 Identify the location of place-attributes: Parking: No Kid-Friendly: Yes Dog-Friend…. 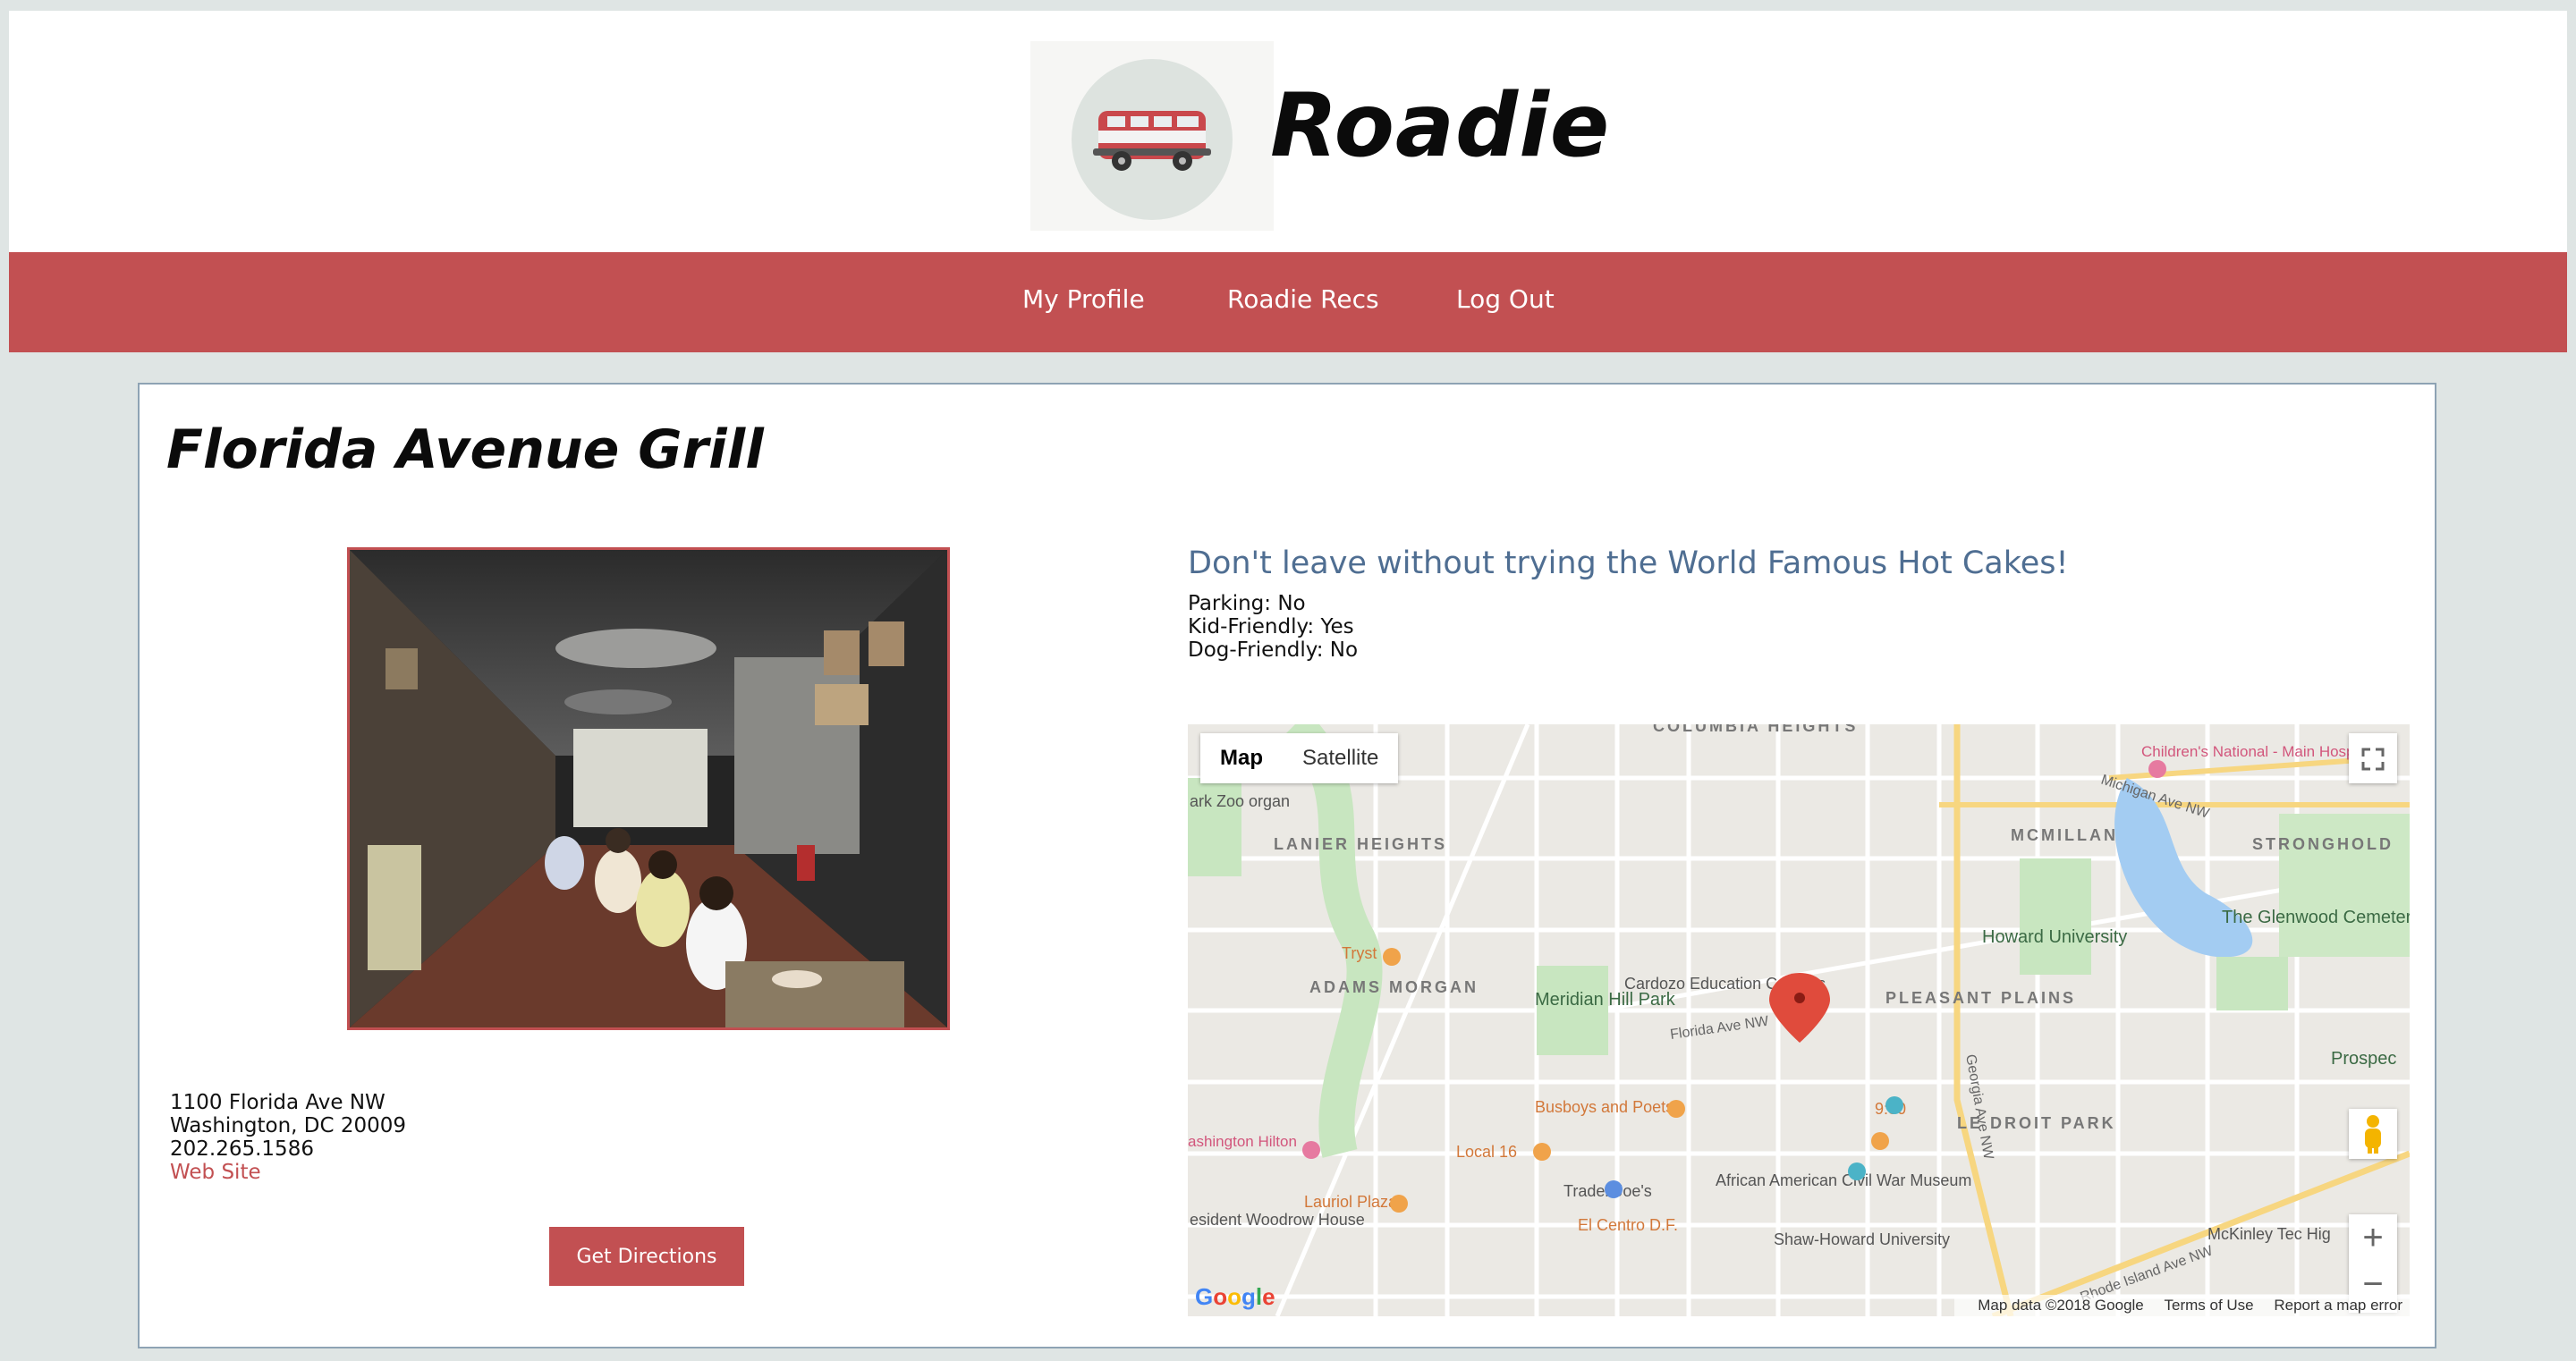
(1273, 627).